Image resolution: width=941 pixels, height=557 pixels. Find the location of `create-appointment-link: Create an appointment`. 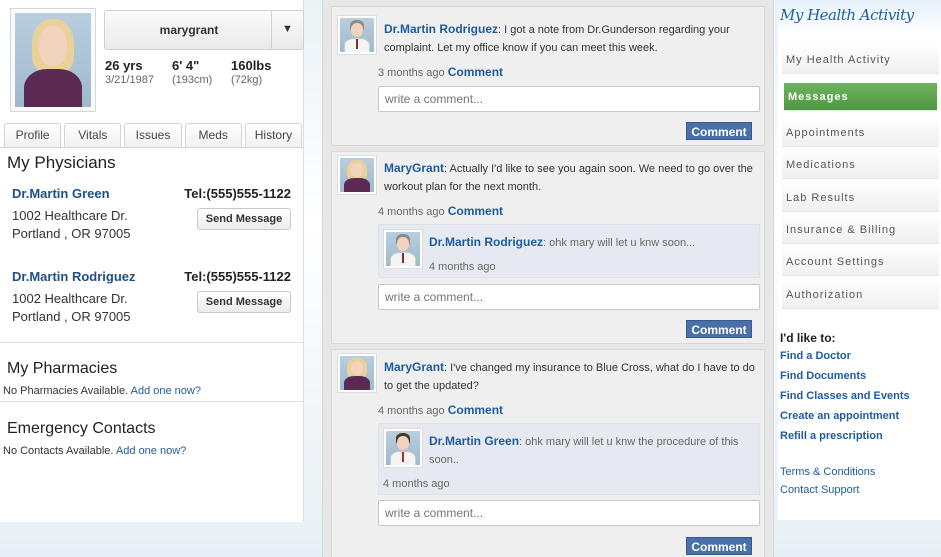

create-appointment-link: Create an appointment is located at coordinates (839, 416).